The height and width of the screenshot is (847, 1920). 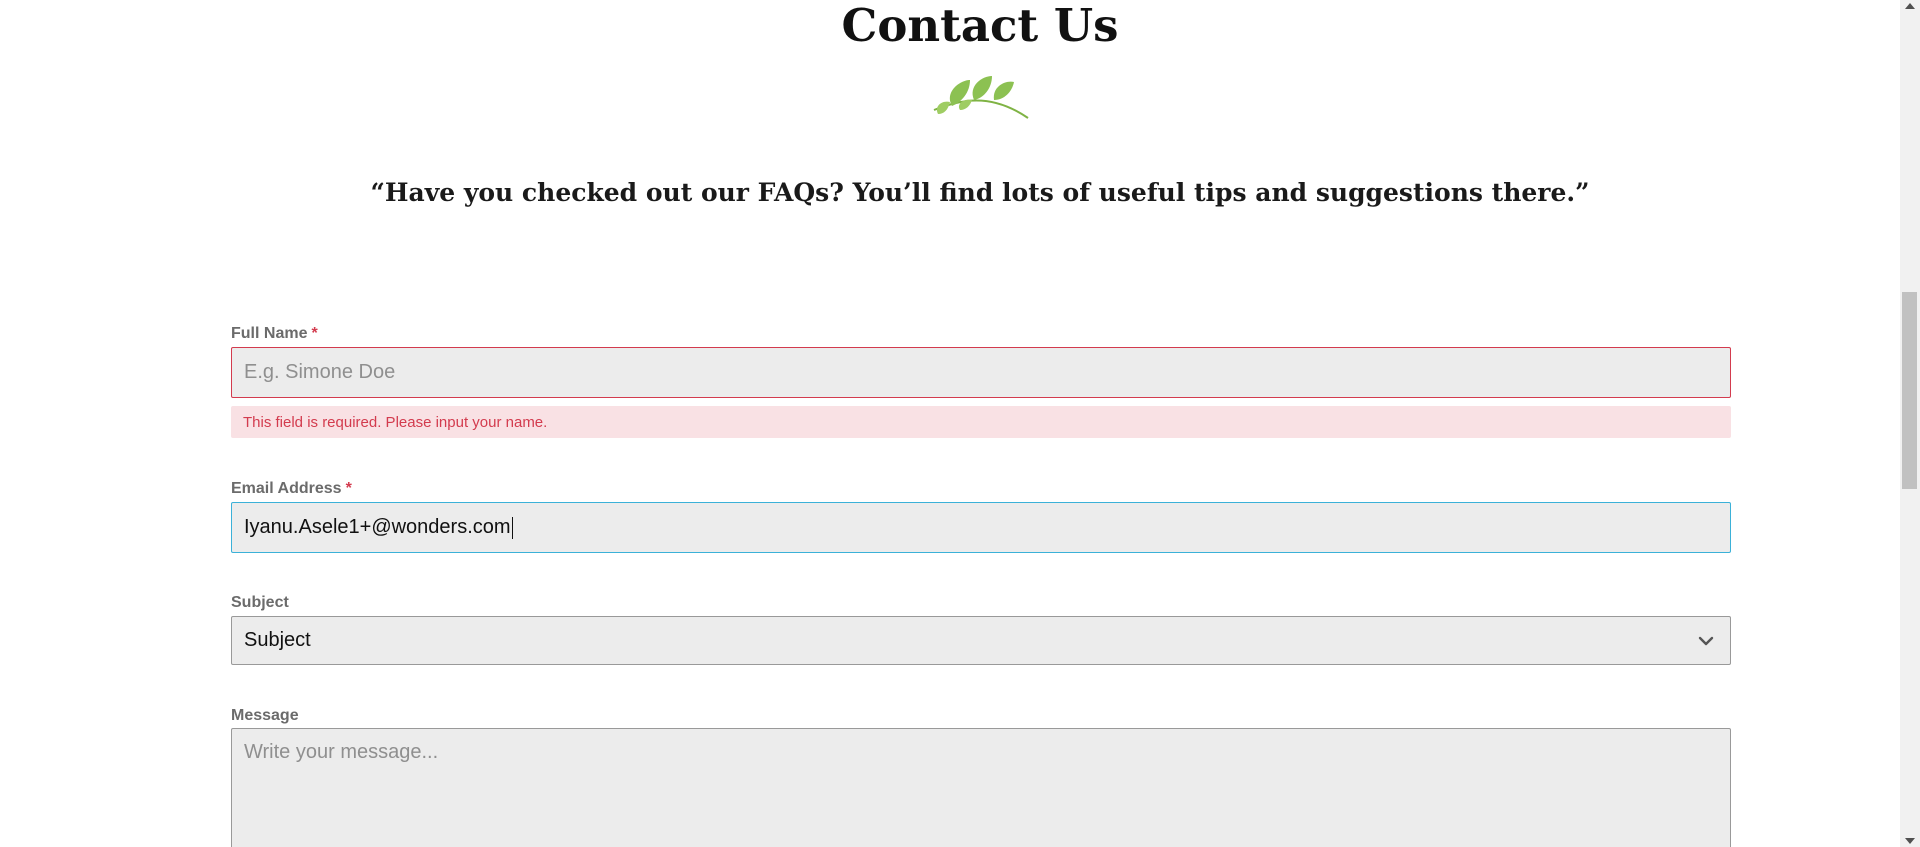 I want to click on subject-label-text: Subject, so click(x=260, y=602).